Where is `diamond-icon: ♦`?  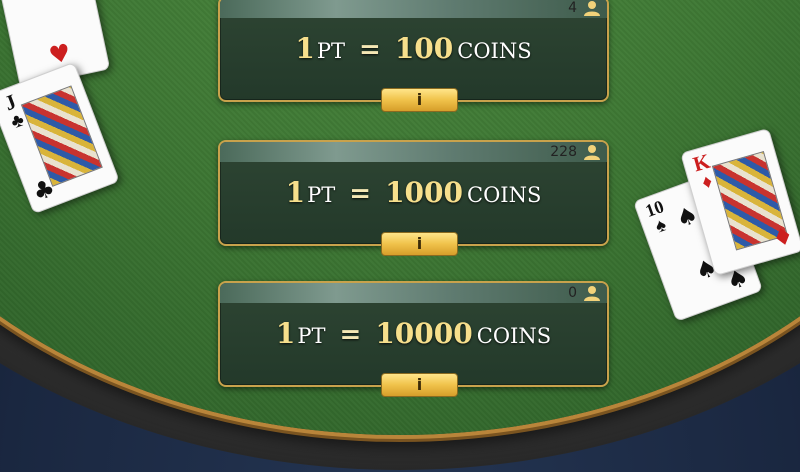
diamond-icon: ♦ is located at coordinates (783, 237).